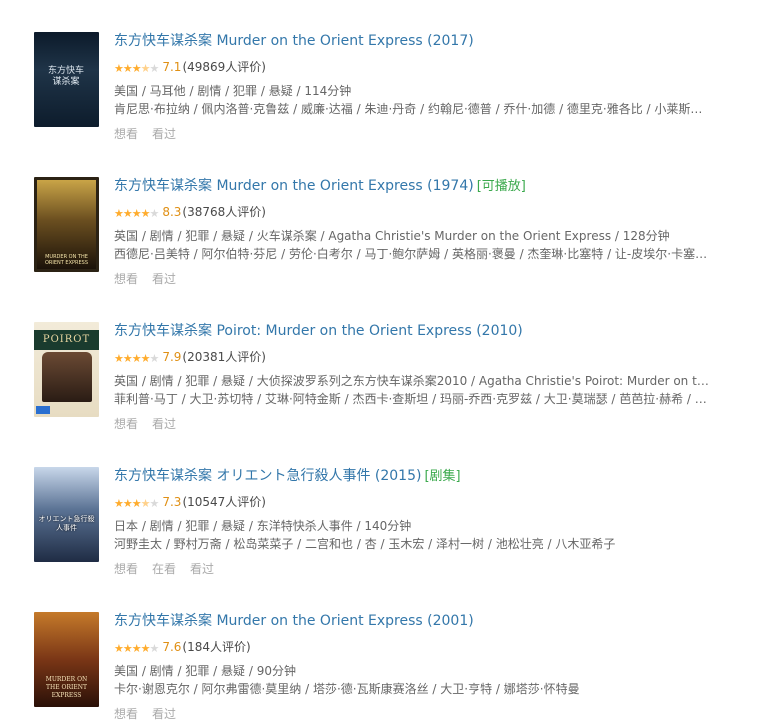 This screenshot has width=762, height=725. Describe the element at coordinates (172, 647) in the screenshot. I see `rating-score: 7.6` at that location.